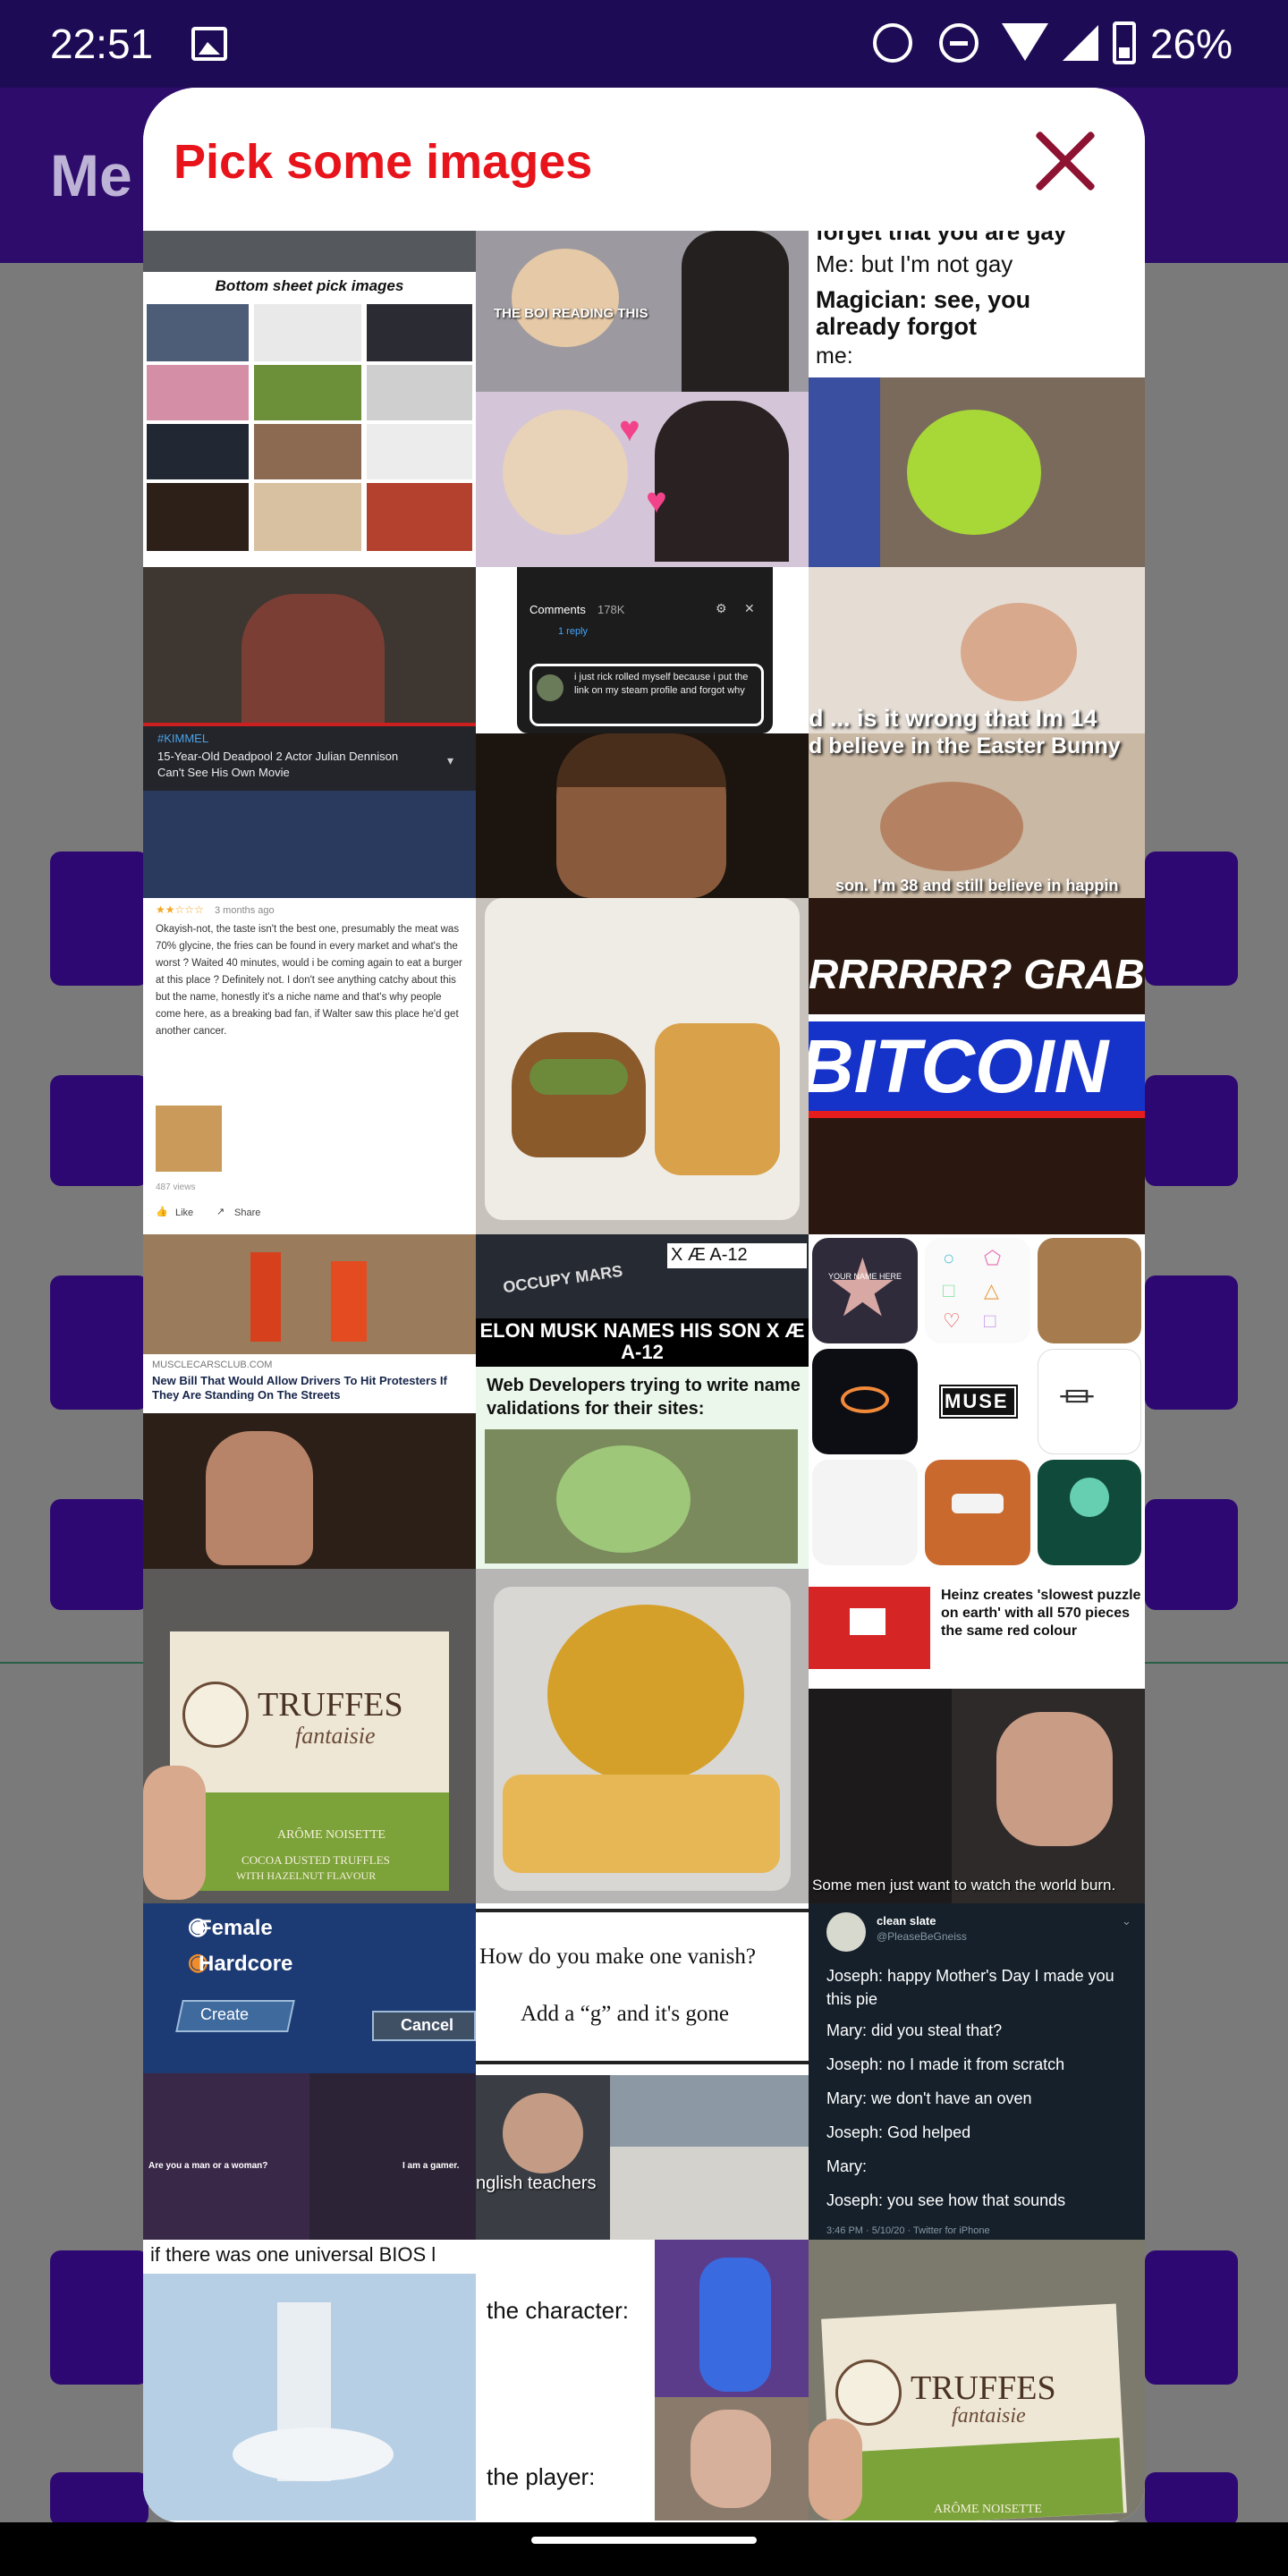  I want to click on gallery-icon, so click(209, 44).